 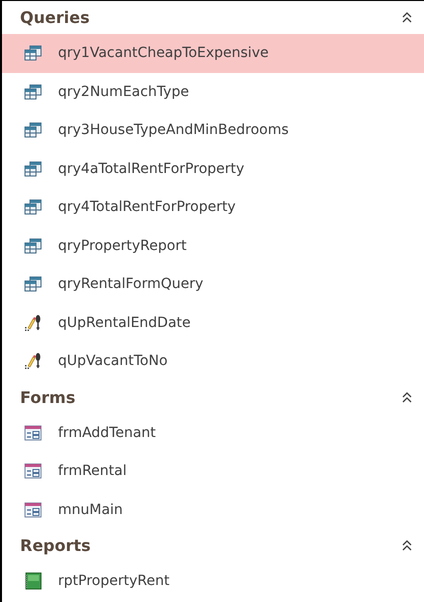 I want to click on navigation-item: qry3HouseTypeAndMinBedrooms, so click(x=213, y=130).